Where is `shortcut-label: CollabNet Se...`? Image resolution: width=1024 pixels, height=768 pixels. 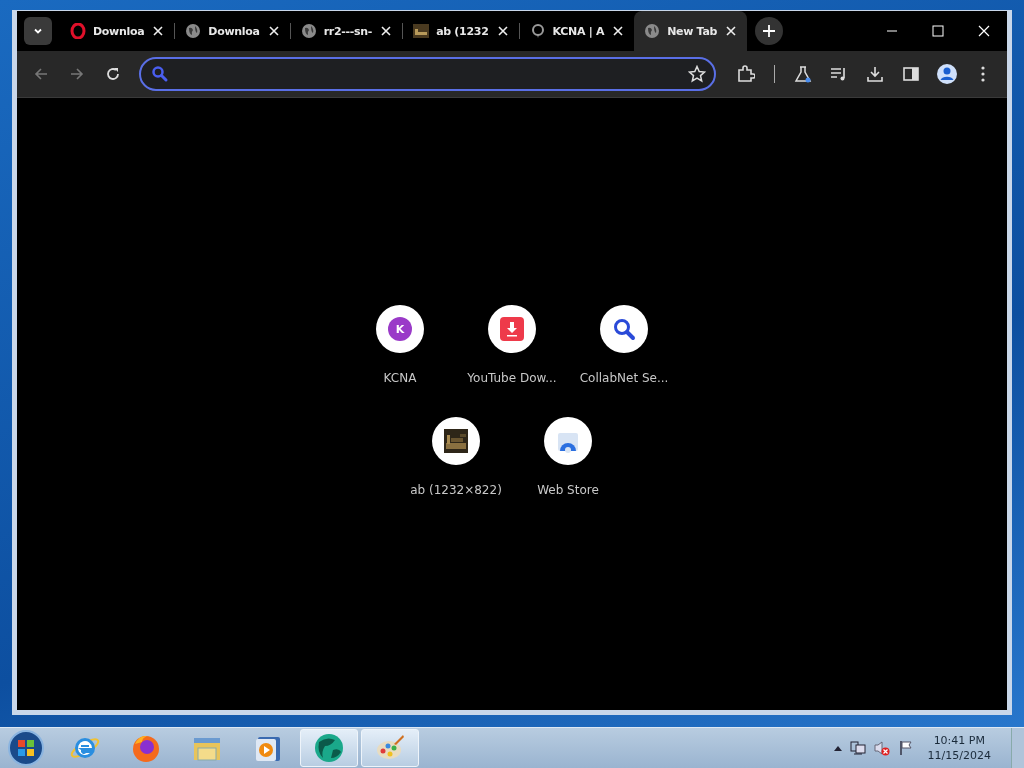 shortcut-label: CollabNet Se... is located at coordinates (624, 378).